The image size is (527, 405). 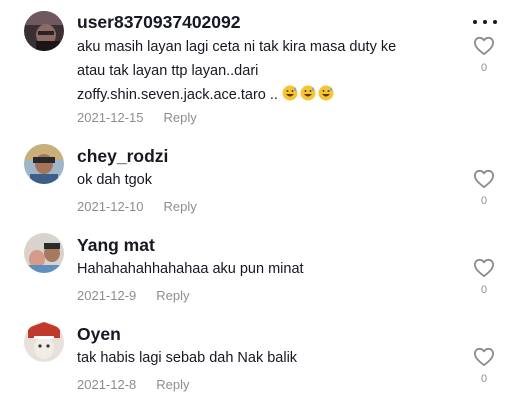 I want to click on comment-body: tak habis lagi sebab dah Nak balik, so click(x=187, y=358).